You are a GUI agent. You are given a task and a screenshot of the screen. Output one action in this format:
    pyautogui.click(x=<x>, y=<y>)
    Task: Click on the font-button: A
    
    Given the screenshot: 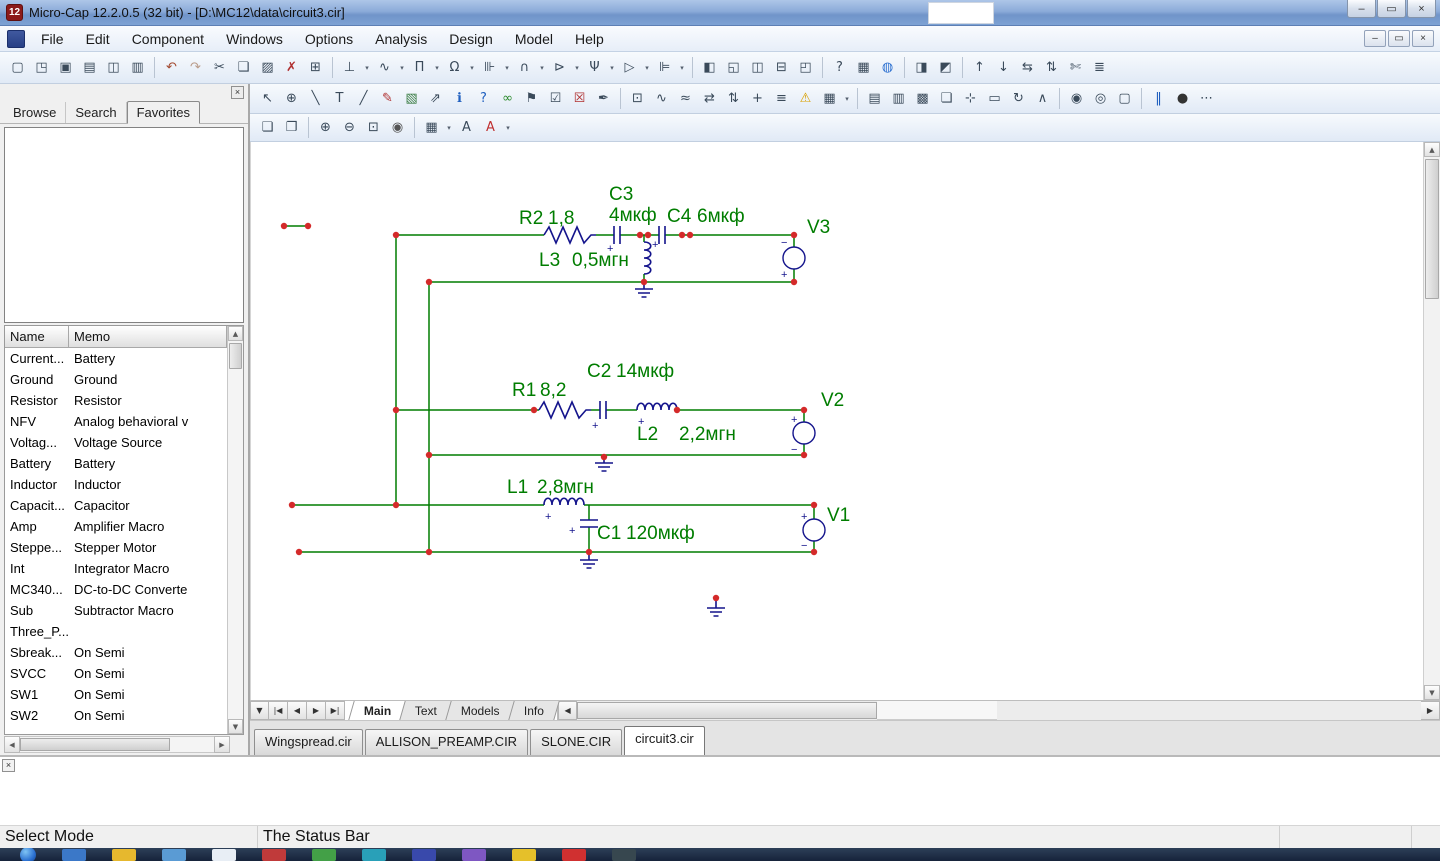 What is the action you would take?
    pyautogui.click(x=466, y=127)
    